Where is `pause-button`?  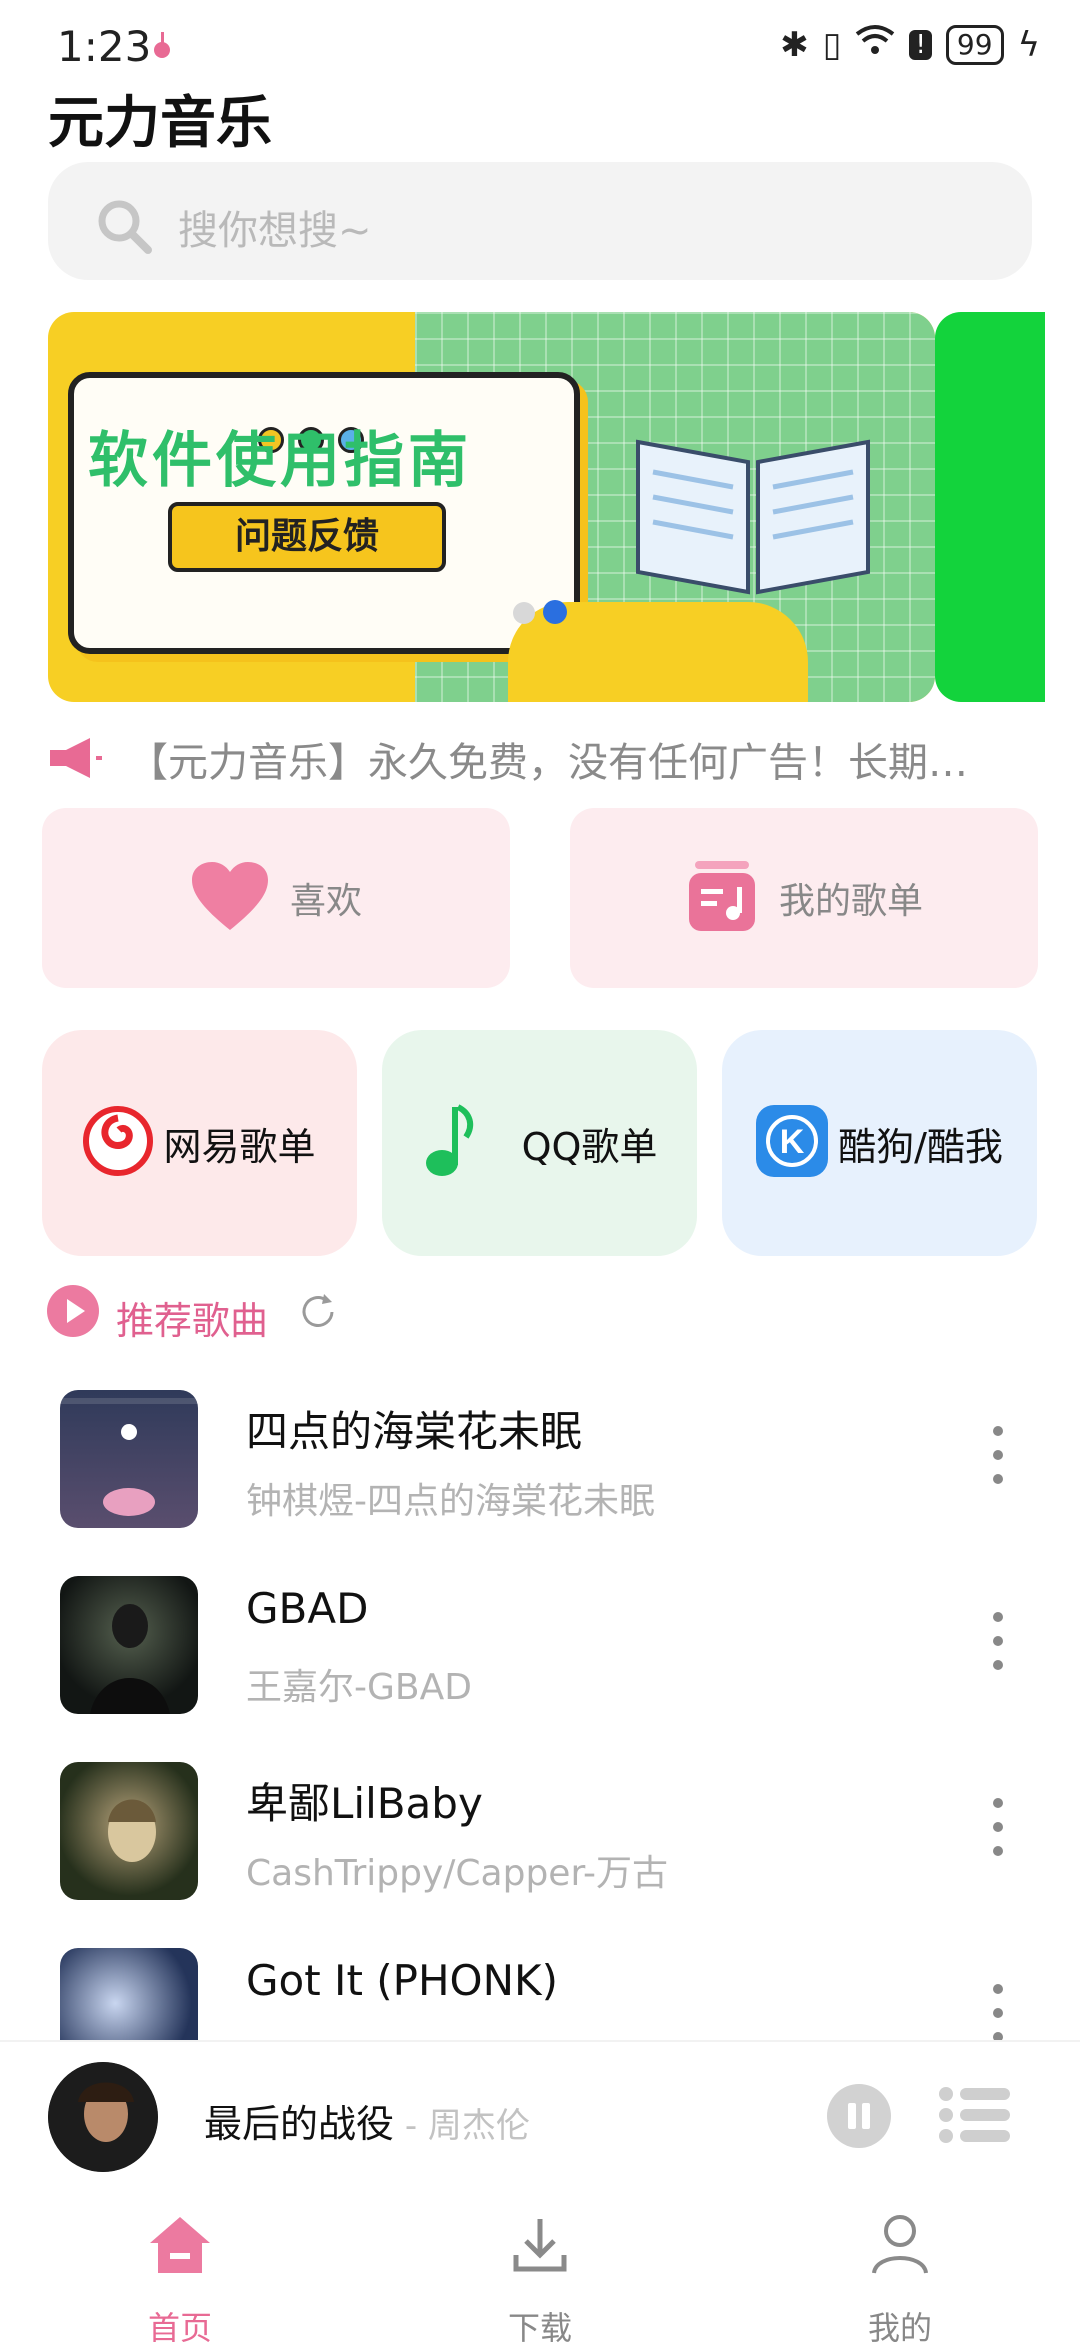
pause-button is located at coordinates (859, 2118).